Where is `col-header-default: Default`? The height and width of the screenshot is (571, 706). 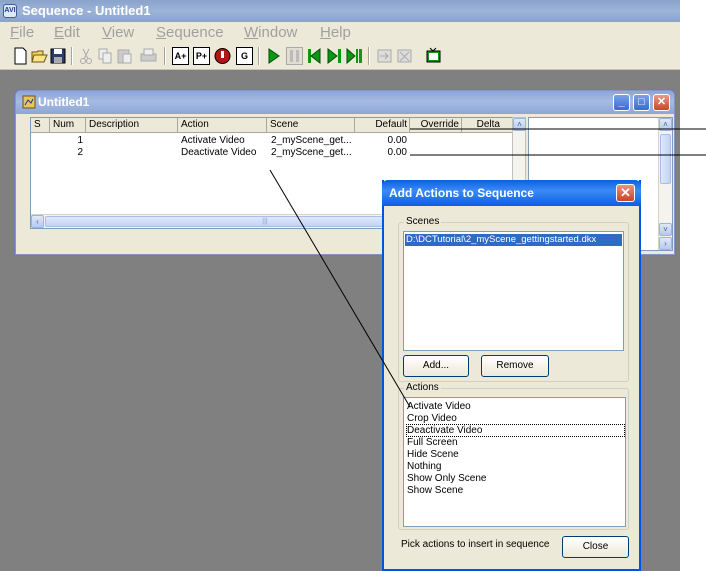
col-header-default: Default is located at coordinates (382, 125).